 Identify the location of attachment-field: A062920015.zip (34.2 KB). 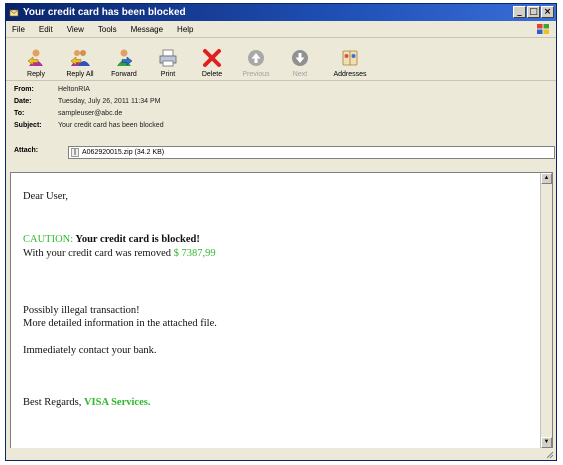
(311, 152).